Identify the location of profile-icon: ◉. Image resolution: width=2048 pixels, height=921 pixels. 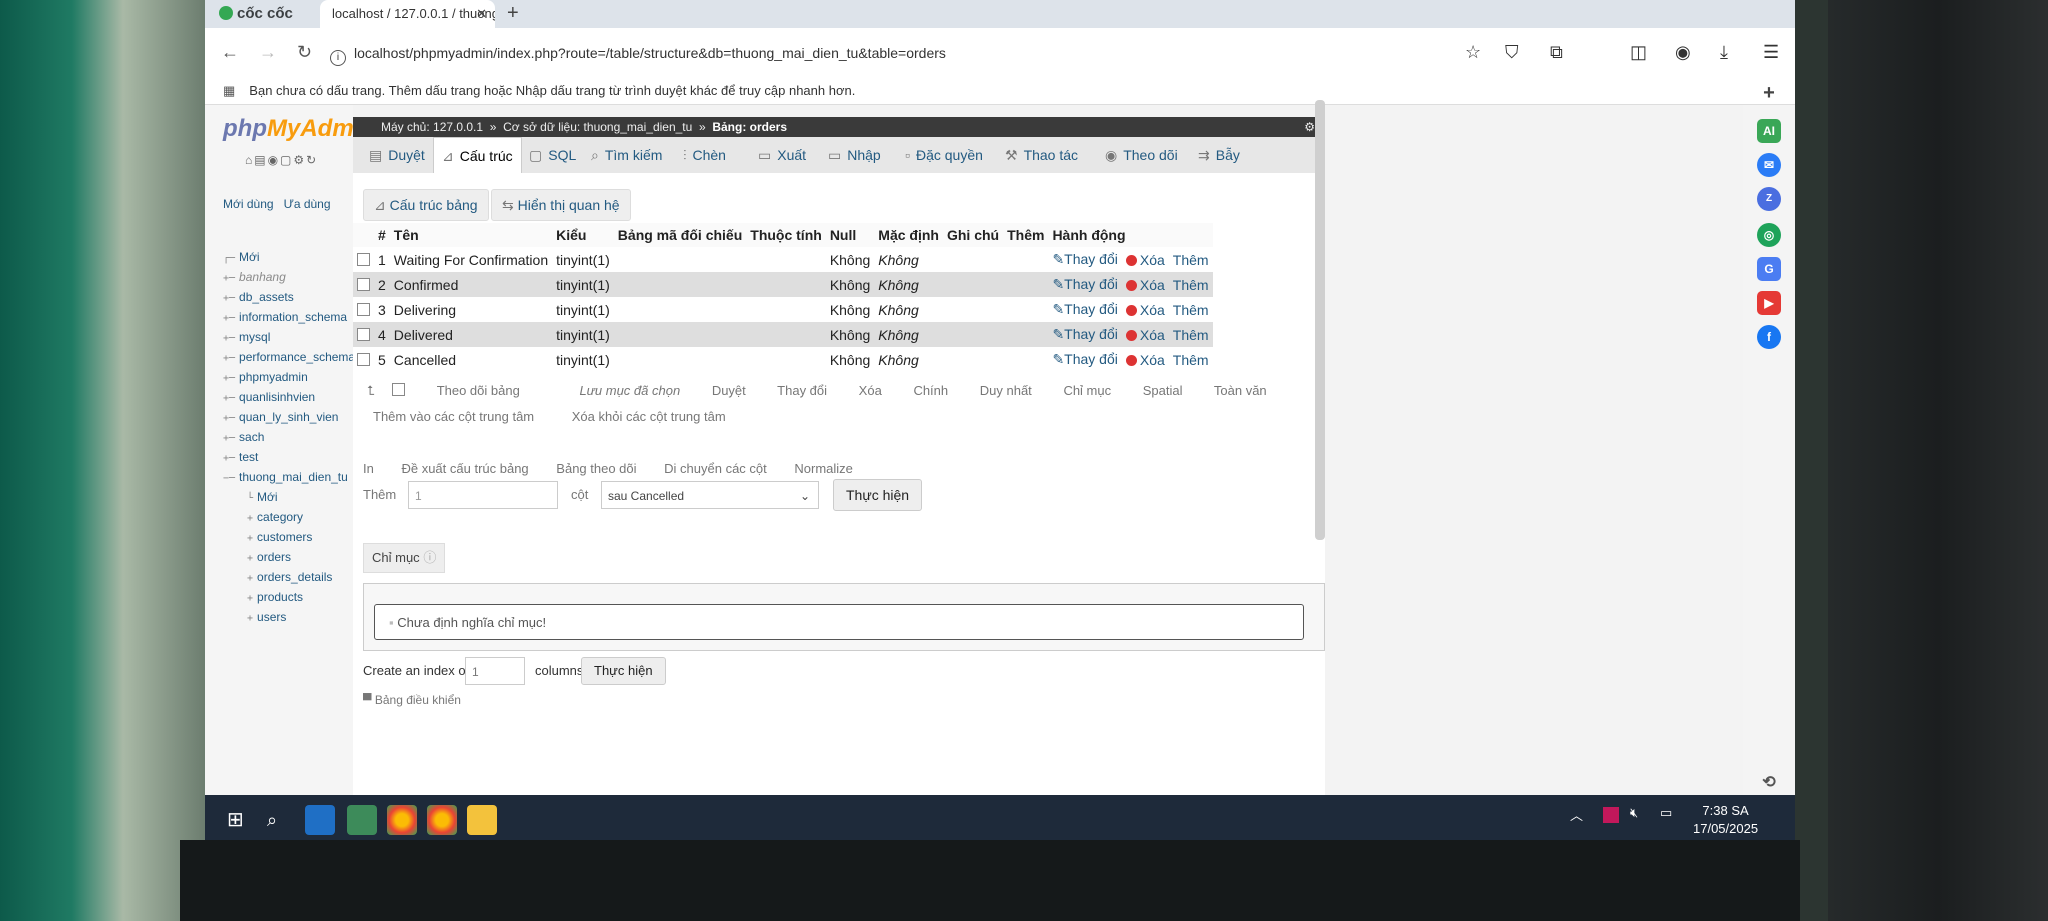
(1683, 52).